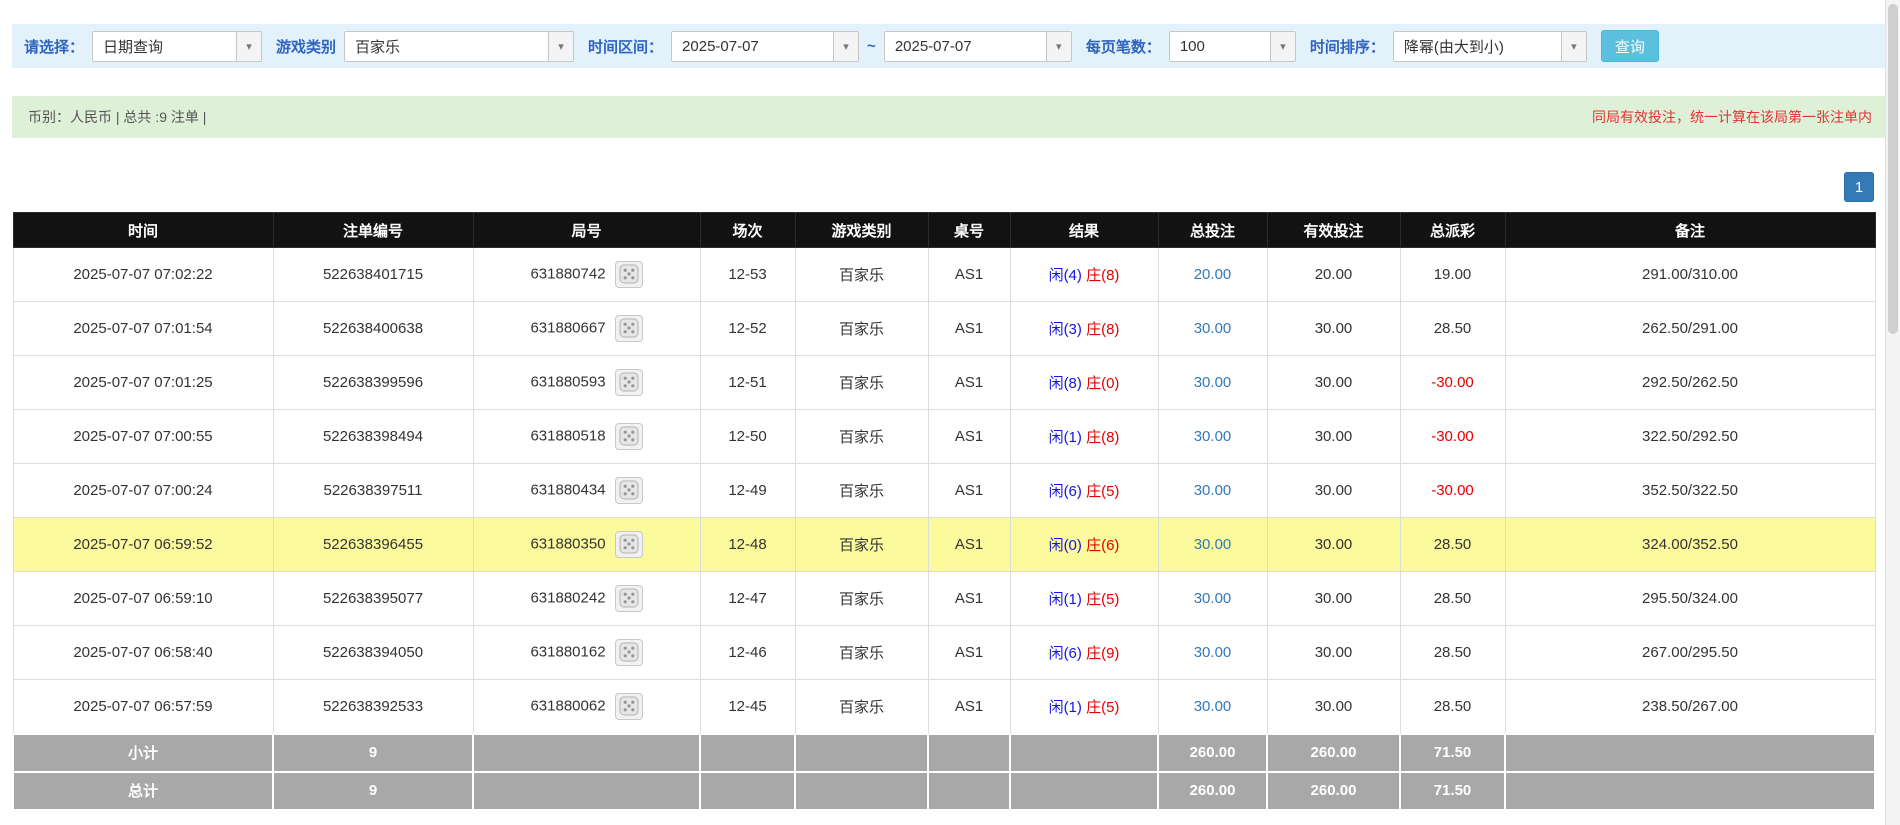 The height and width of the screenshot is (825, 1900). What do you see at coordinates (977, 46) in the screenshot?
I see `date-to-select: 2025-07-07 ▾` at bounding box center [977, 46].